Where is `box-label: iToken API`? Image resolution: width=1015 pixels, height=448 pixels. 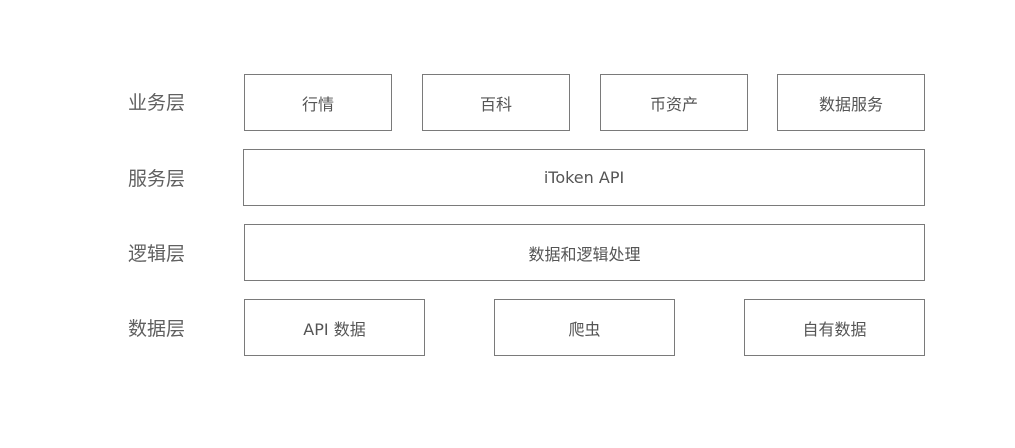
box-label: iToken API is located at coordinates (584, 177).